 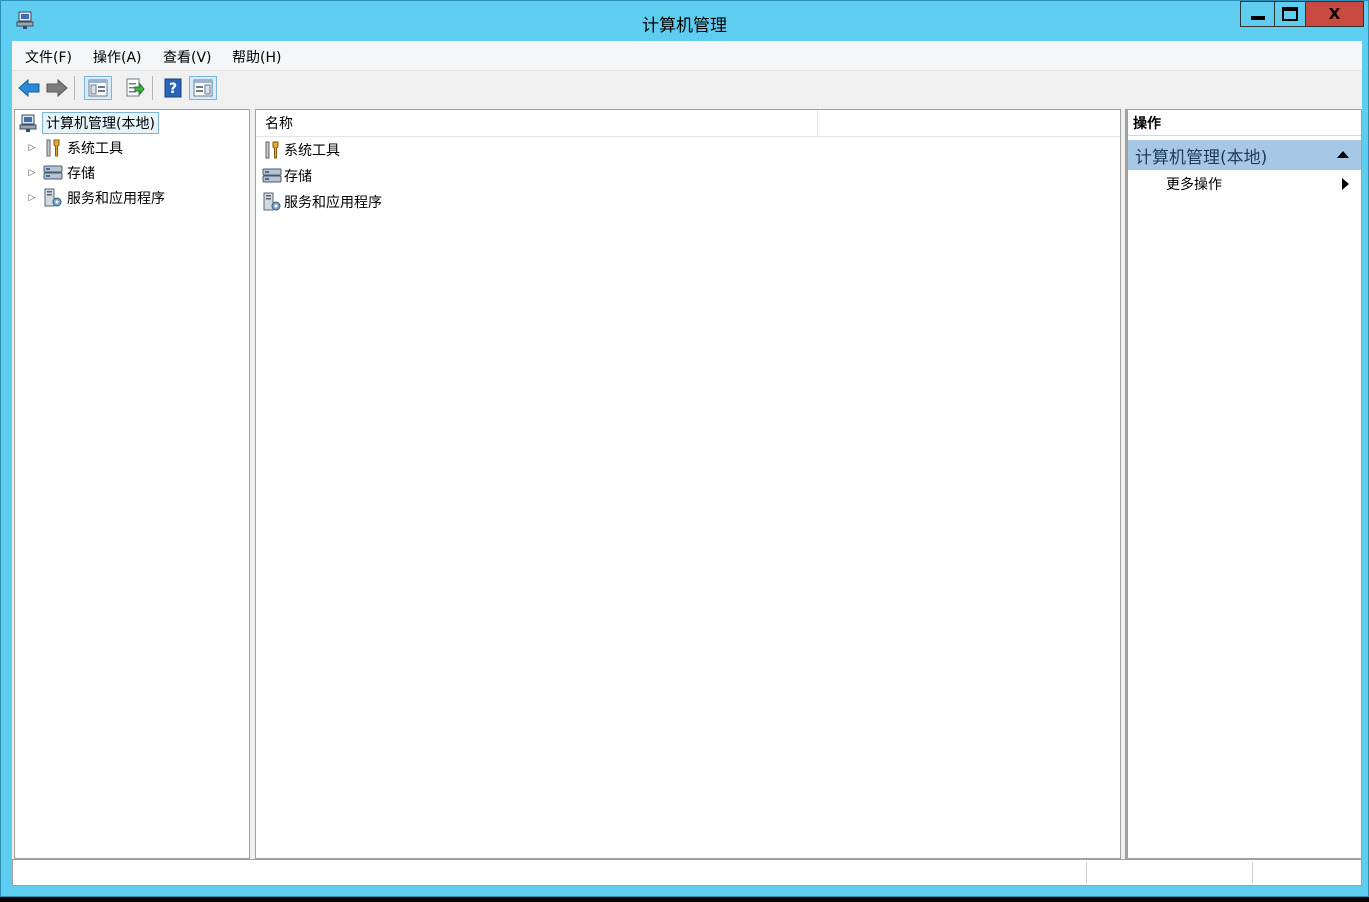 I want to click on list-item-label: 系统工具, so click(x=312, y=151).